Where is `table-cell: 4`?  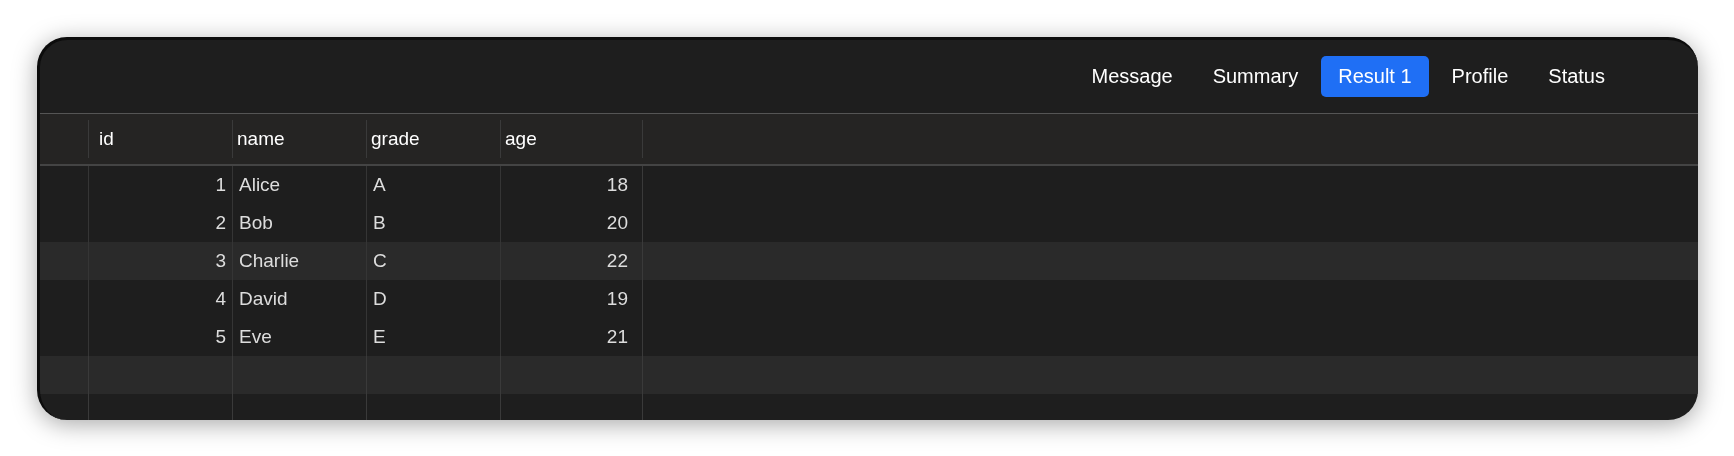
table-cell: 4 is located at coordinates (160, 299).